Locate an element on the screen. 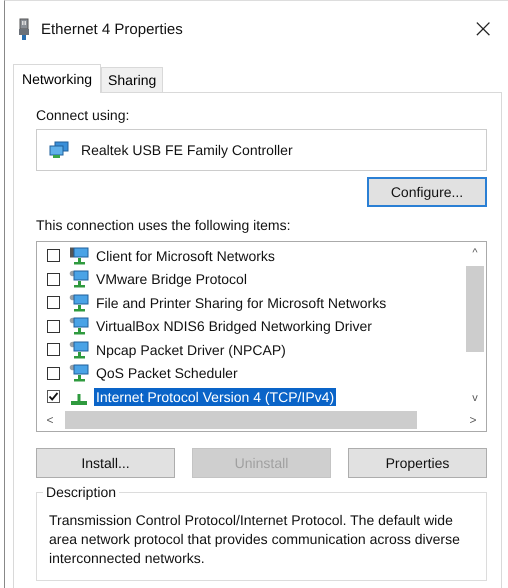 This screenshot has width=508, height=588. network-adapter-icon is located at coordinates (59, 150).